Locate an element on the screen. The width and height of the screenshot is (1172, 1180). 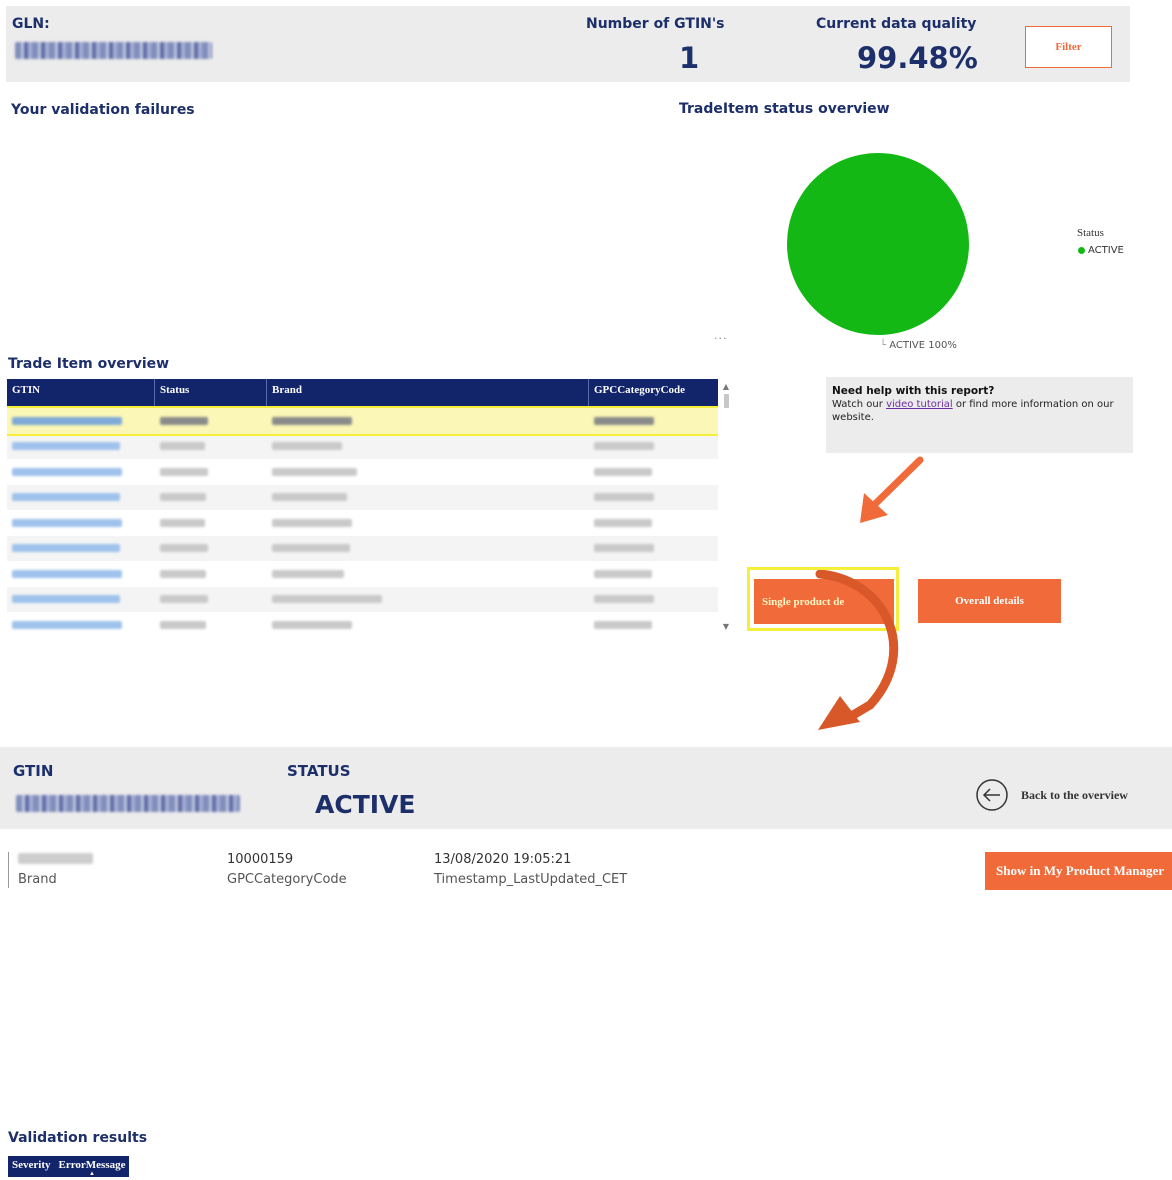
validation-table-header: Severity ErrorMessage ▲ is located at coordinates (69, 1166).